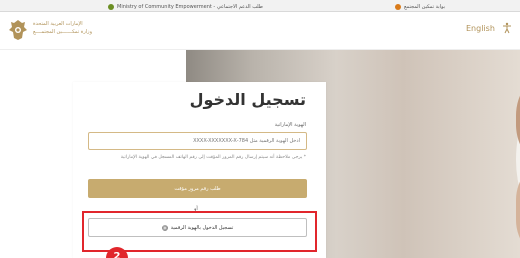 Image resolution: width=520 pixels, height=258 pixels. Describe the element at coordinates (58, 24) in the screenshot. I see `ministry-name-line1: الإمارات العربية المتحدة` at that location.